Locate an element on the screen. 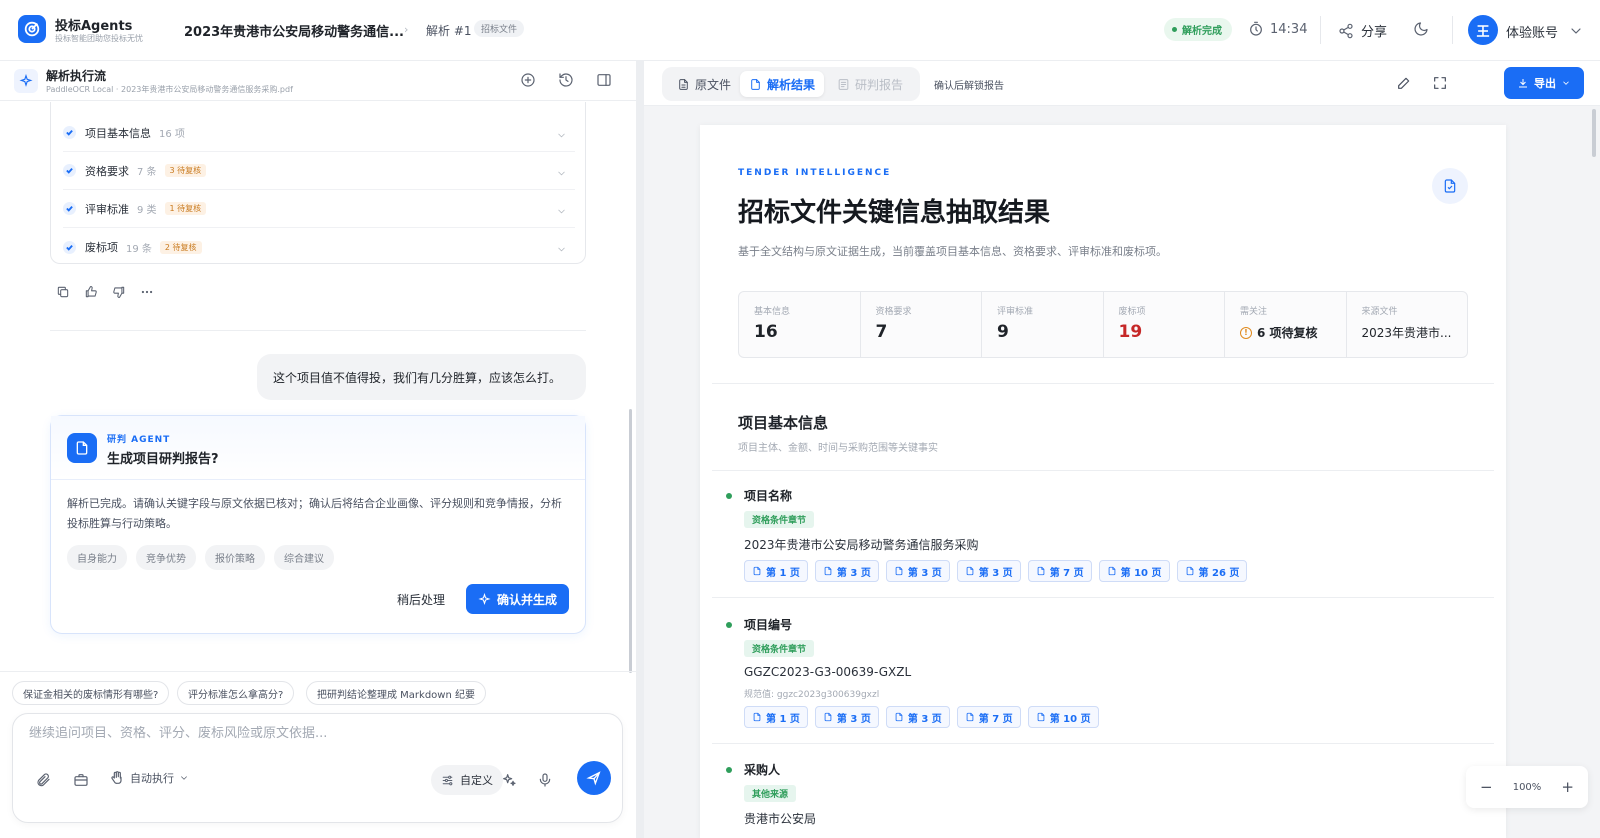 The height and width of the screenshot is (838, 1600). document-check-button is located at coordinates (1450, 186).